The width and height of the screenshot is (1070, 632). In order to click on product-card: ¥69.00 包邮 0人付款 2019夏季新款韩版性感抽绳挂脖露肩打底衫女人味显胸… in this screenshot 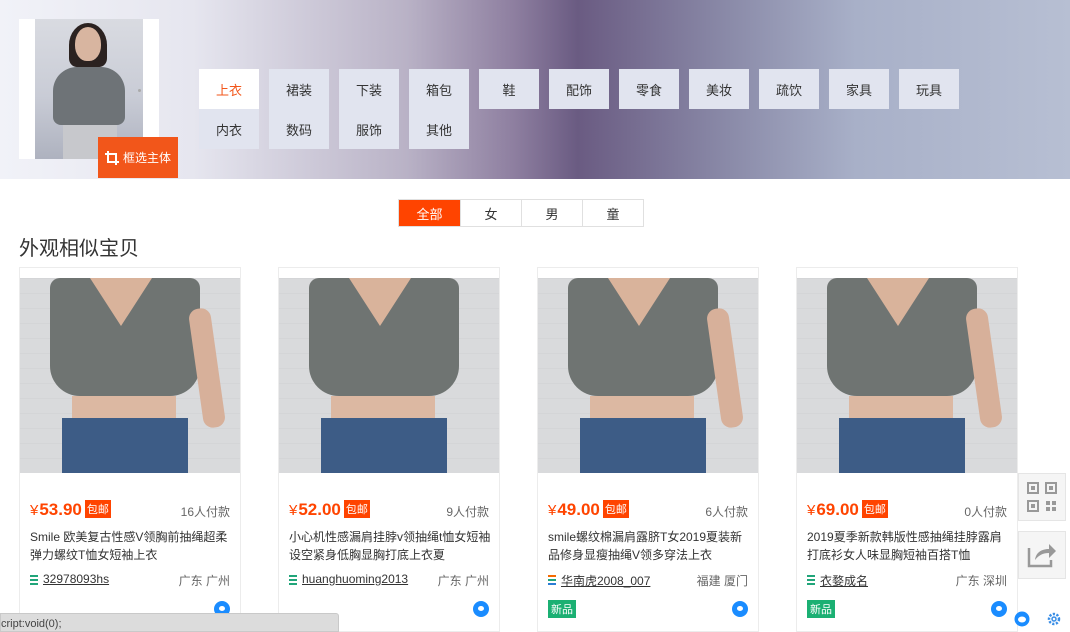, I will do `click(907, 449)`.